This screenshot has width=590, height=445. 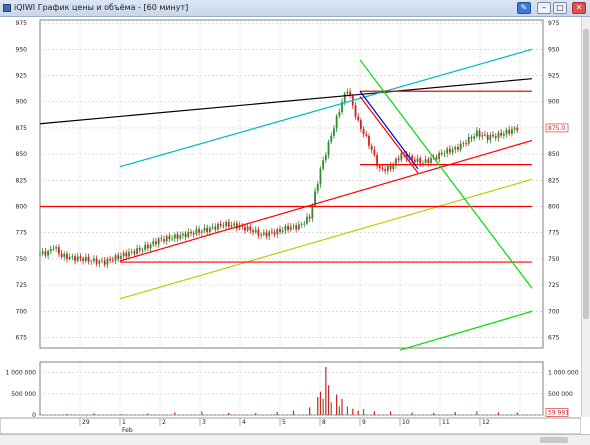 I want to click on price-tick-label-left: 700, so click(x=22, y=311).